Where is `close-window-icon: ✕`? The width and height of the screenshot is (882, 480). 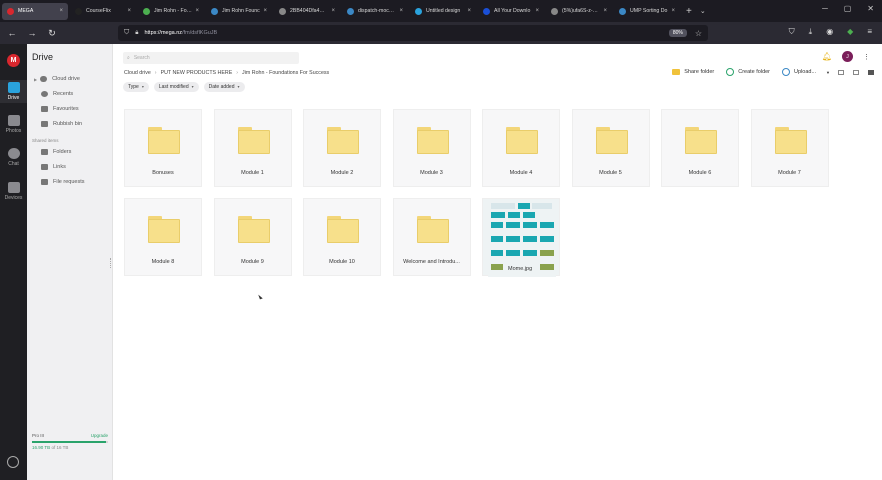 close-window-icon: ✕ is located at coordinates (870, 8).